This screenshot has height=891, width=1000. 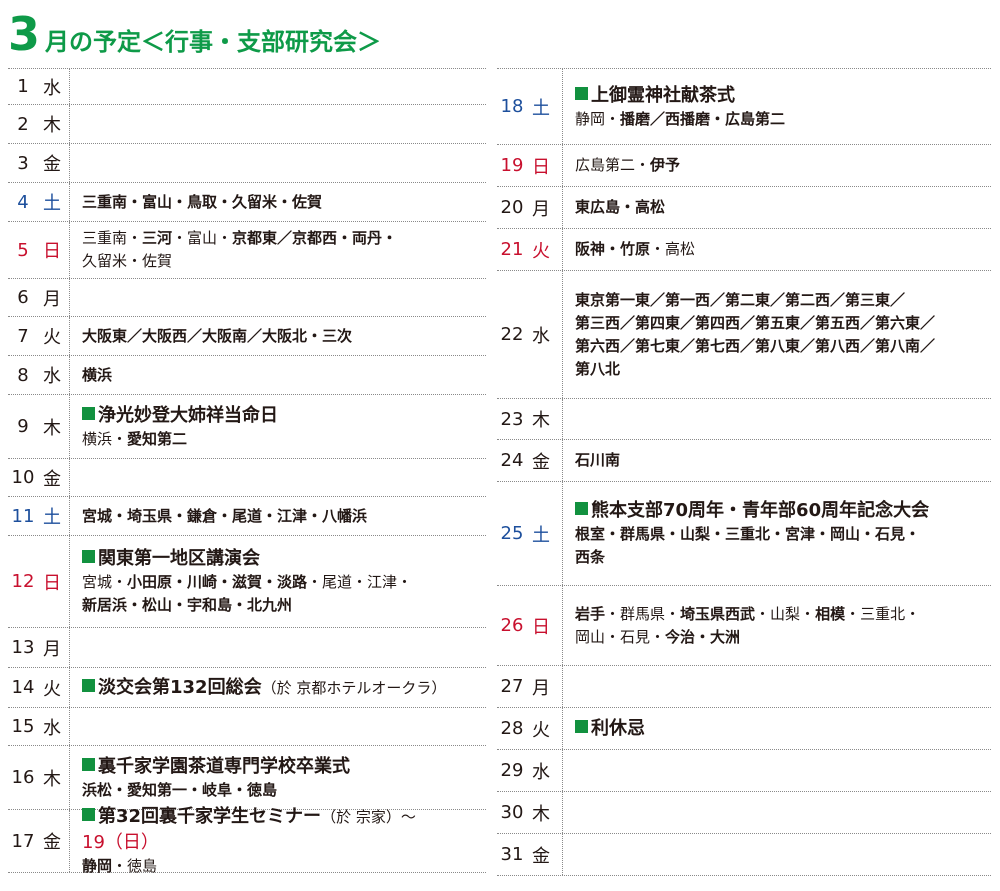 I want to click on branch-name: 横浜, so click(x=97, y=374).